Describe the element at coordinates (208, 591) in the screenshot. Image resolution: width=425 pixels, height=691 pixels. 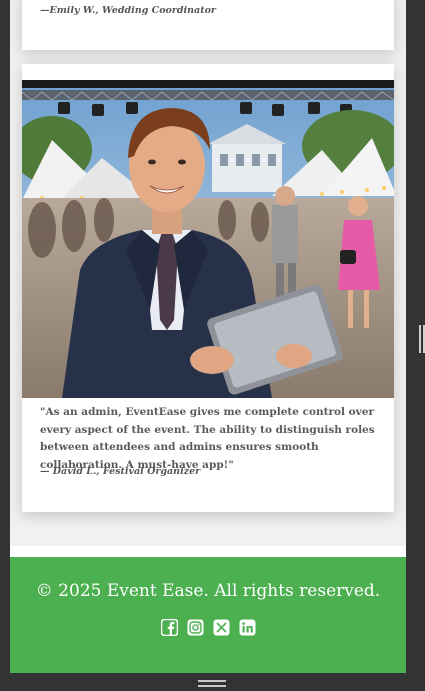
I see `footer-copyright: © 2025 Event Ease. All rights reserved.` at that location.